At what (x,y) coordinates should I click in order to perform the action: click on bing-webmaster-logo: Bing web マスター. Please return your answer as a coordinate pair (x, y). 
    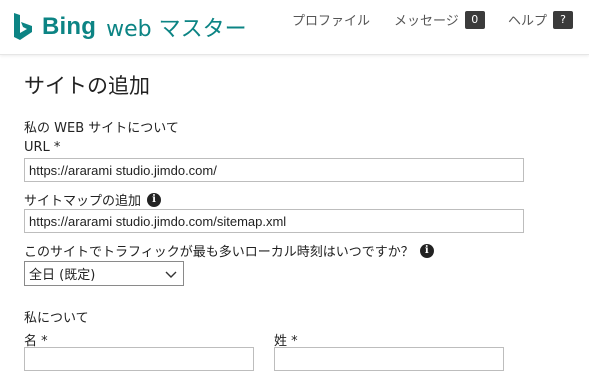
    Looking at the image, I should click on (129, 27).